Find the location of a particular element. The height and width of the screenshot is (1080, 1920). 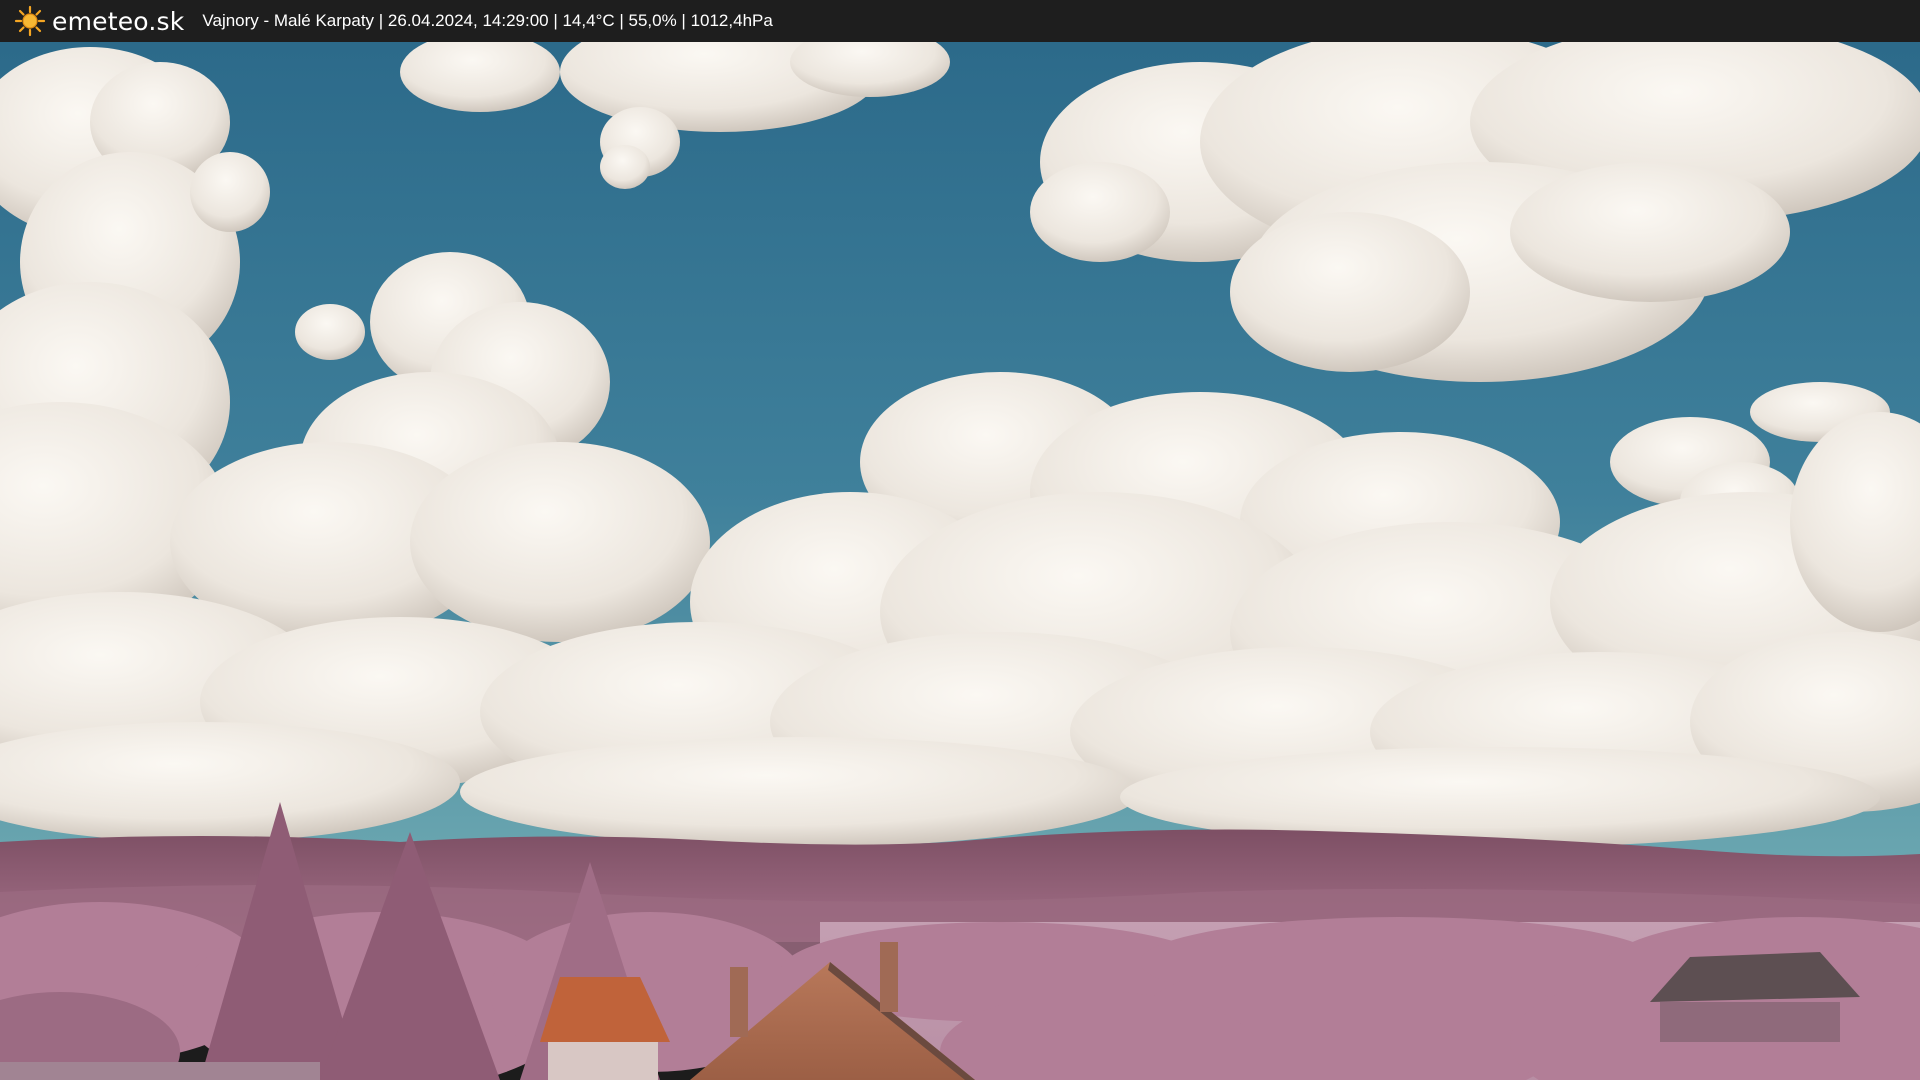

brand-name: emeteo.sk is located at coordinates (118, 21).